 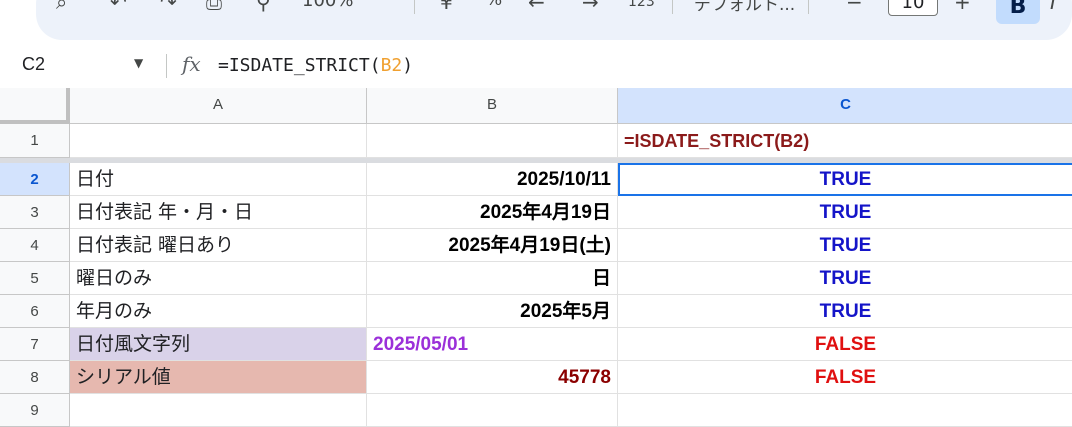 I want to click on zoom-select: 100%, so click(x=327, y=5).